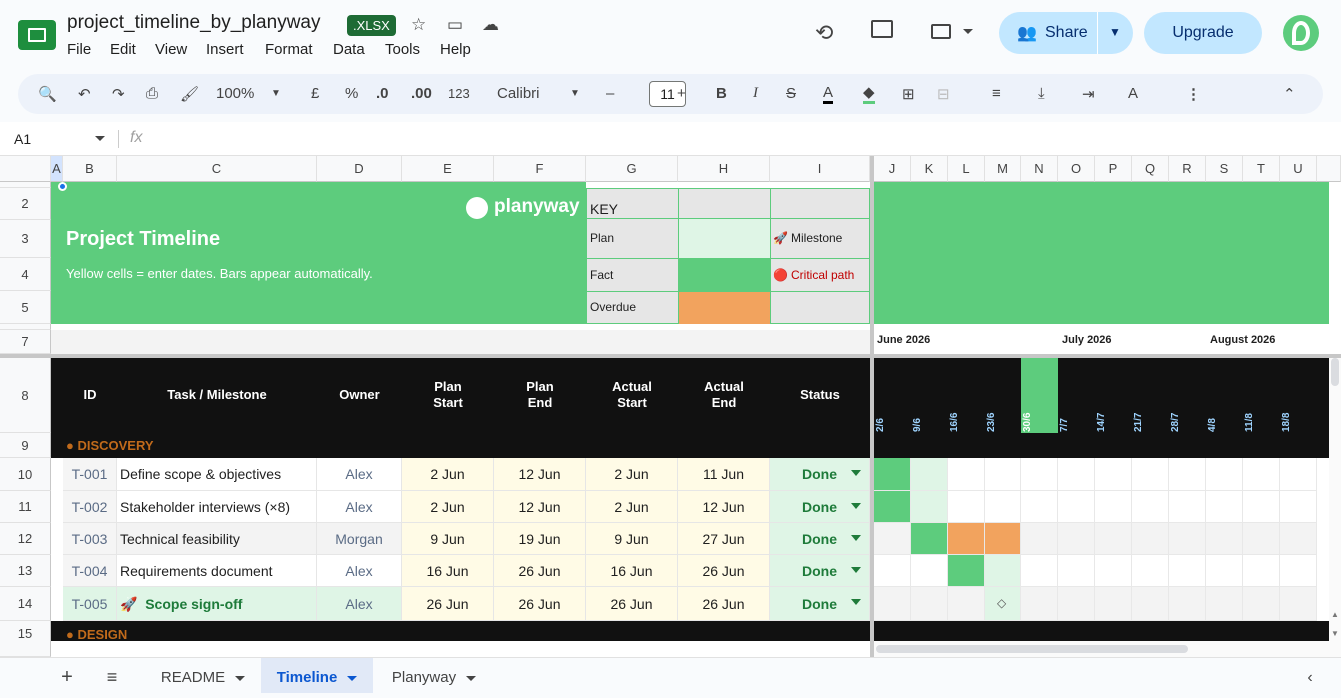  Describe the element at coordinates (575, 93) in the screenshot. I see `font-dropdown-icon: ▼` at that location.